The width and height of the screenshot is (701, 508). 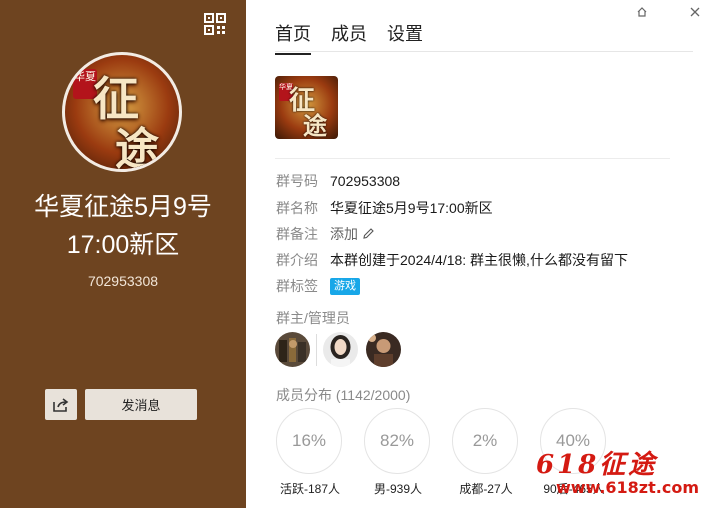 I want to click on distribution-title: 成员分布, so click(x=304, y=395).